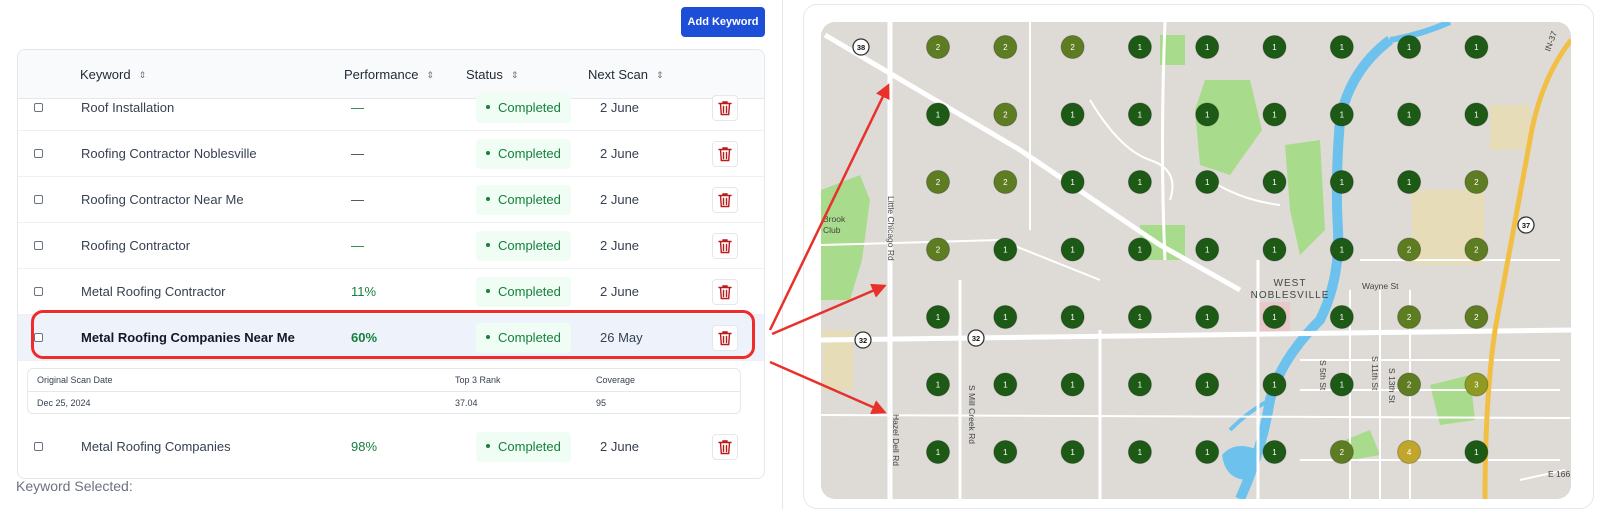  I want to click on wayne-st-label: Wayne St, so click(1380, 286).